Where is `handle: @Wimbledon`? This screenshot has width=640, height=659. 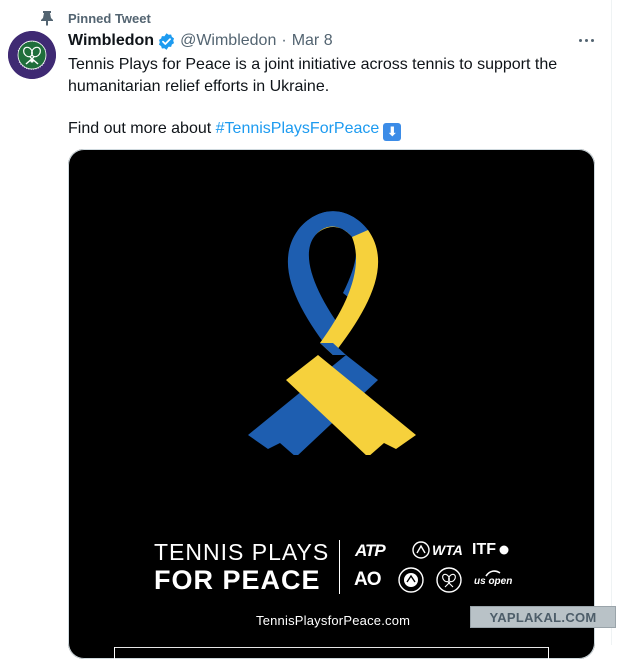 handle: @Wimbledon is located at coordinates (228, 41).